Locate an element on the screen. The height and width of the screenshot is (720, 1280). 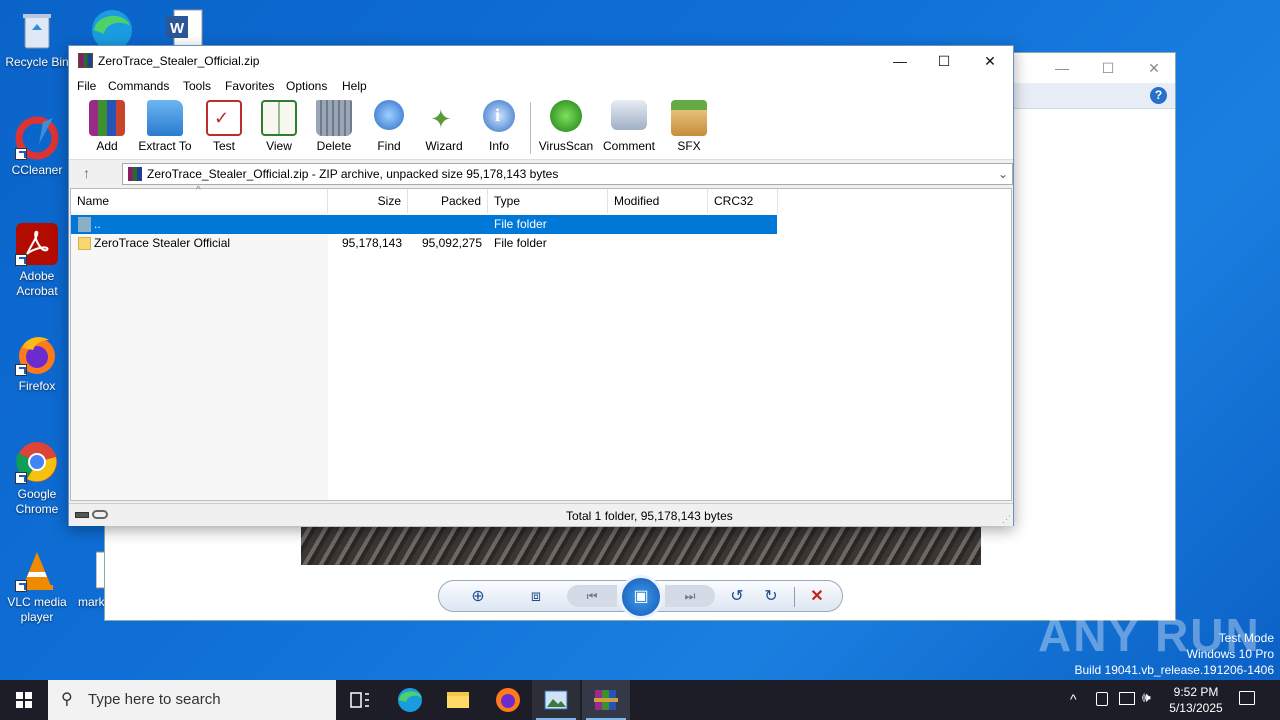
help-icon: ? is located at coordinates (1158, 95).